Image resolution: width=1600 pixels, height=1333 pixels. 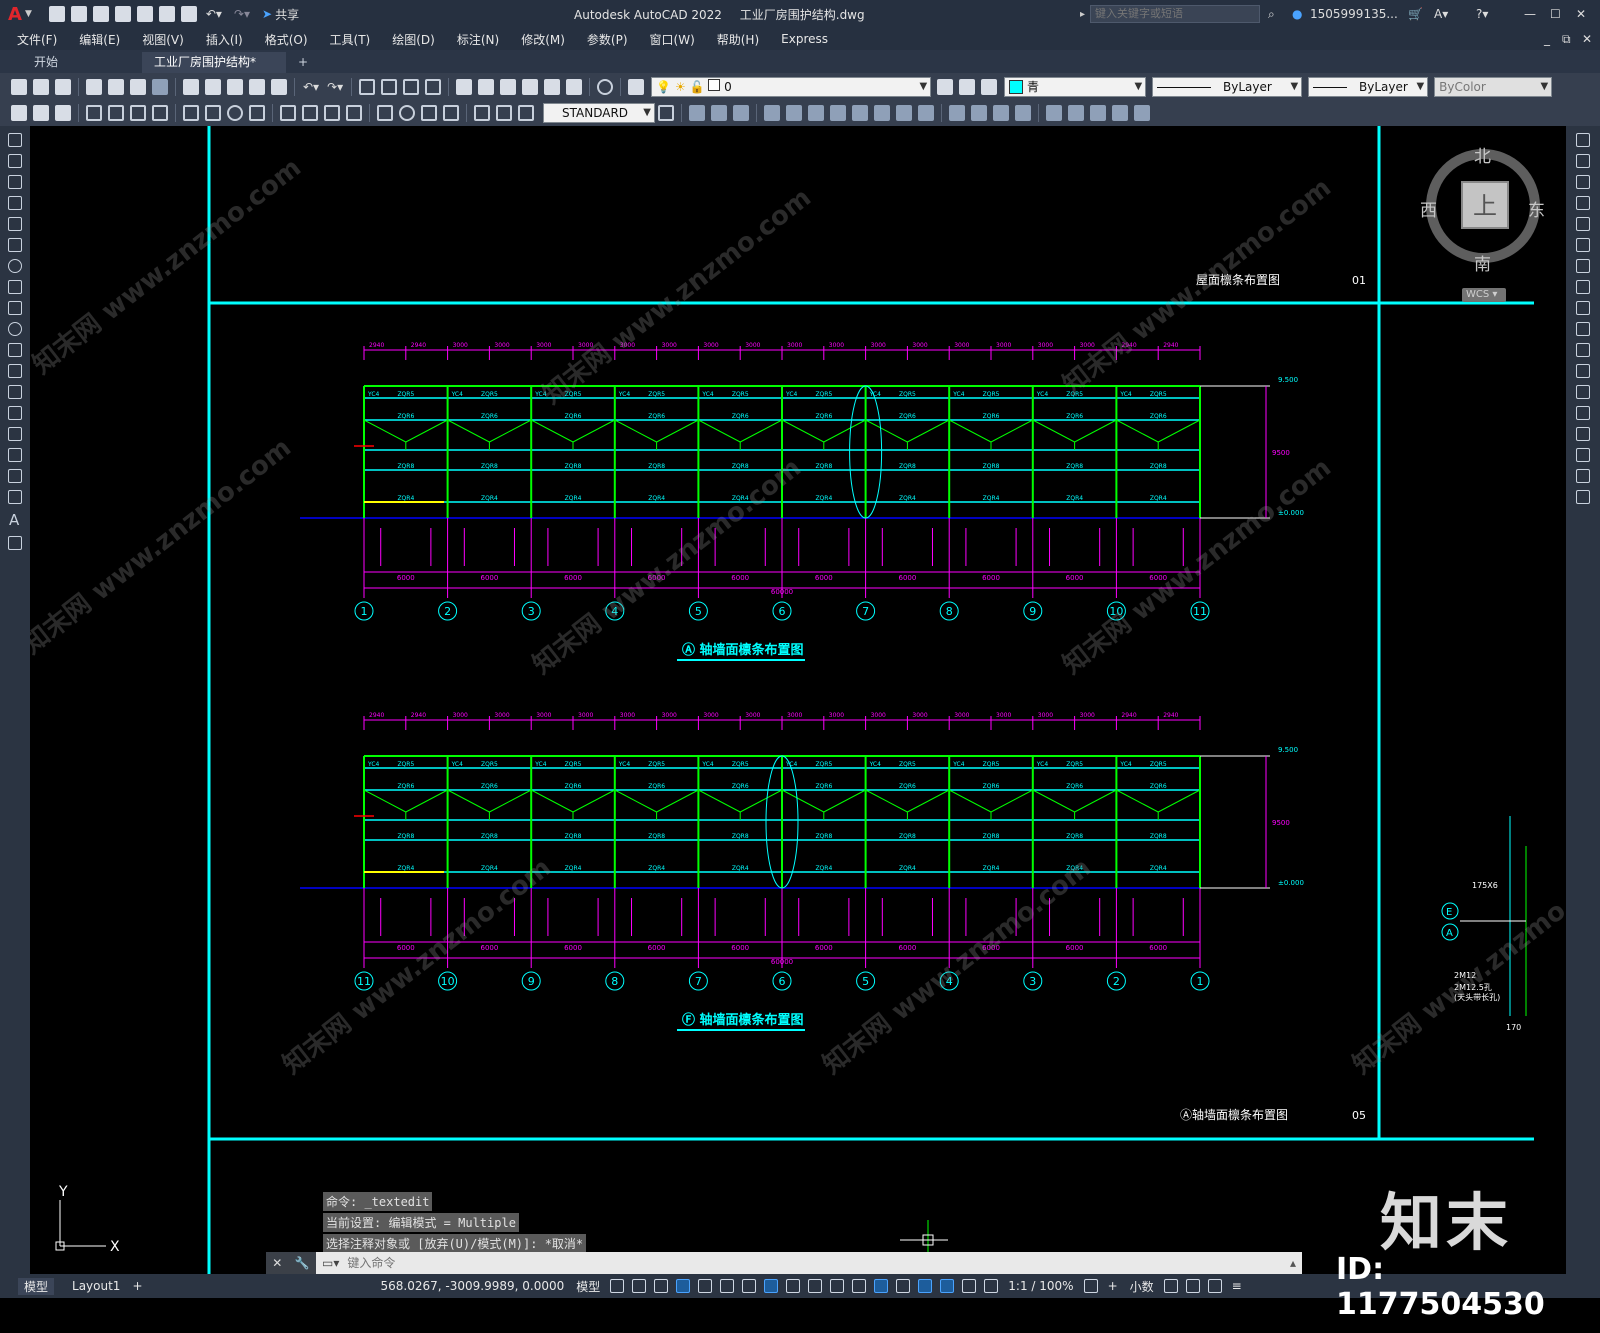 I want to click on menu-help: 帮助(H), so click(x=738, y=39).